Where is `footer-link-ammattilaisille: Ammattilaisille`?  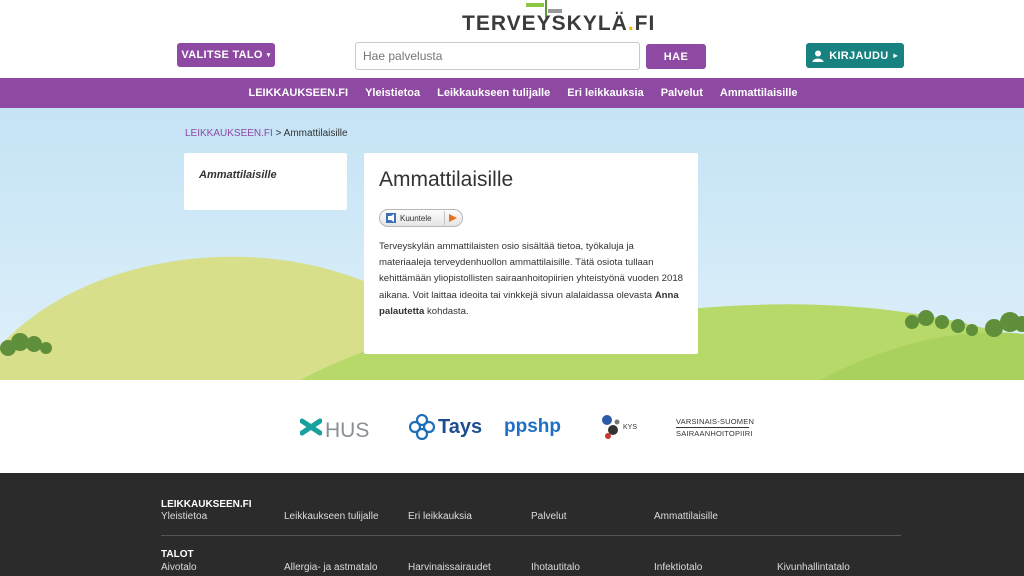
footer-link-ammattilaisille: Ammattilaisille is located at coordinates (686, 516).